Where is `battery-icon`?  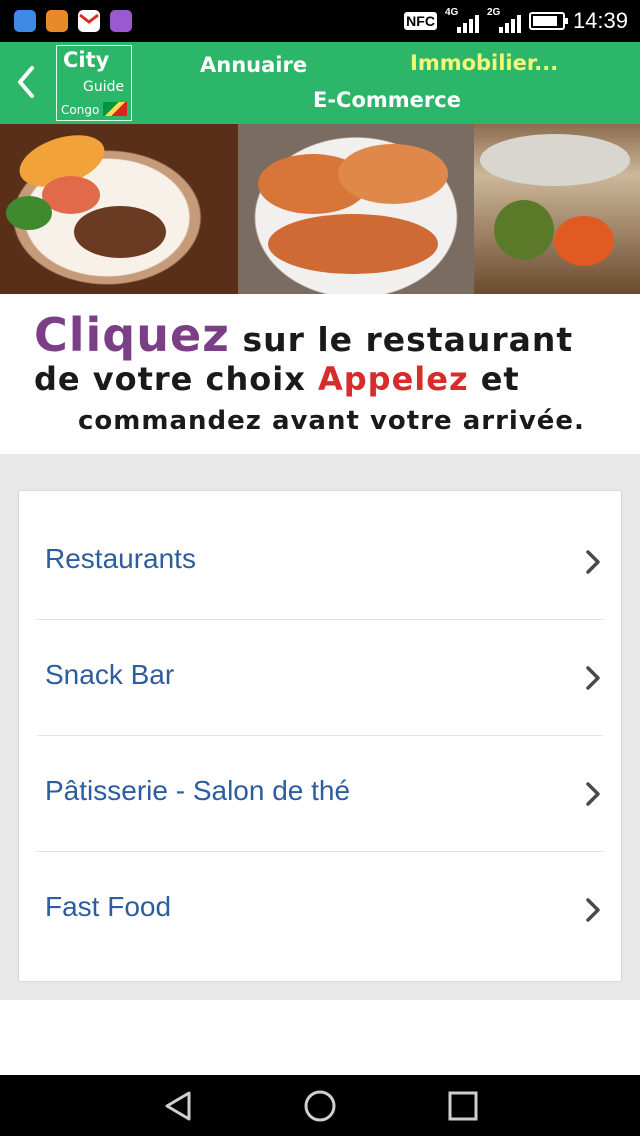
battery-icon is located at coordinates (548, 21).